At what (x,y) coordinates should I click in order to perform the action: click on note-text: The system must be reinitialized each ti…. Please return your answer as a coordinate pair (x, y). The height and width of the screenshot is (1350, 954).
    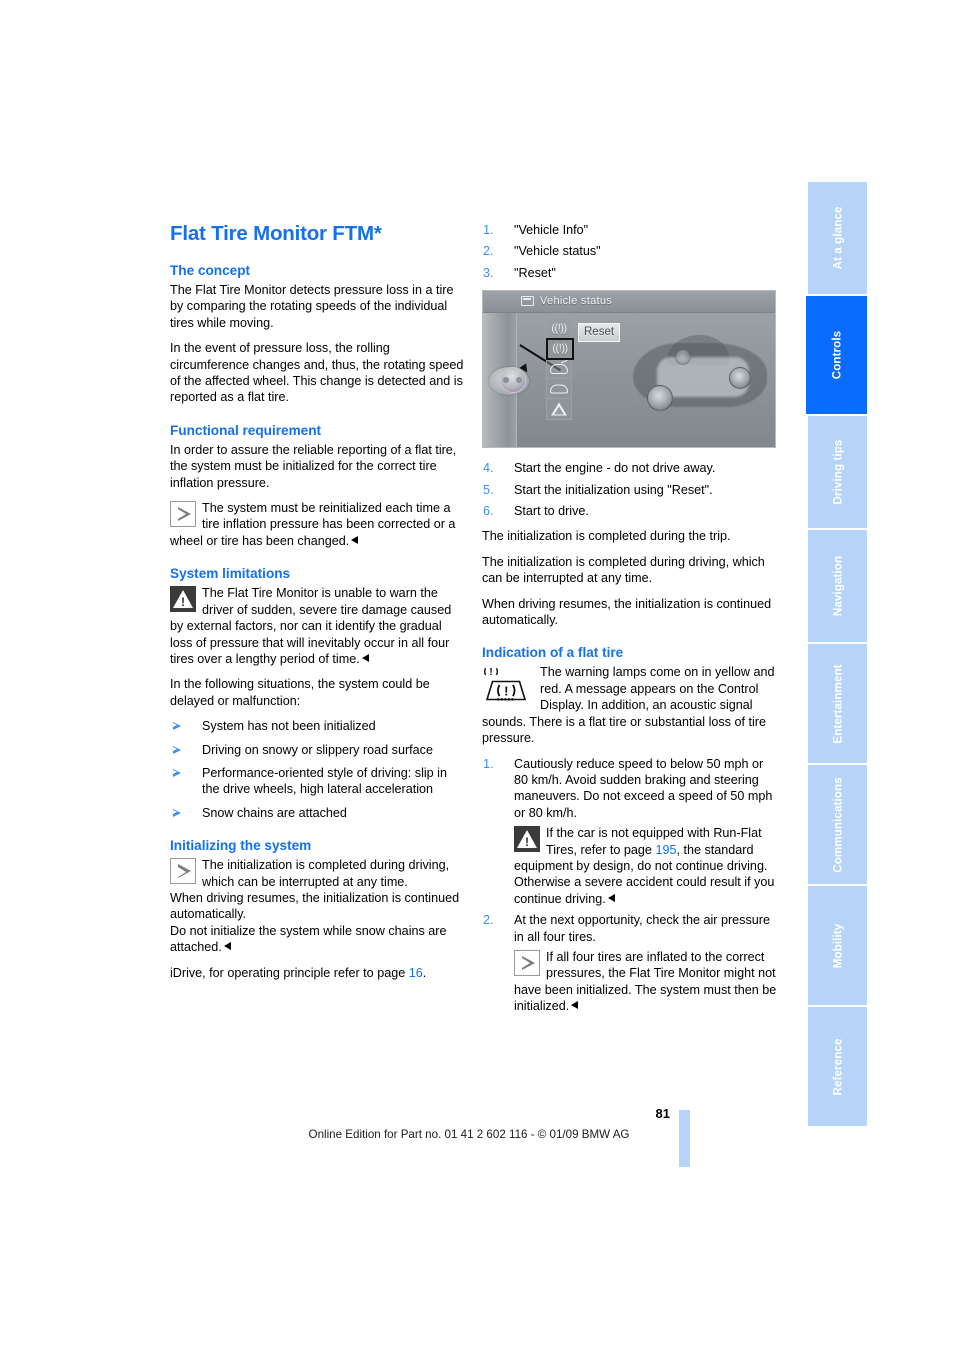
    Looking at the image, I should click on (313, 524).